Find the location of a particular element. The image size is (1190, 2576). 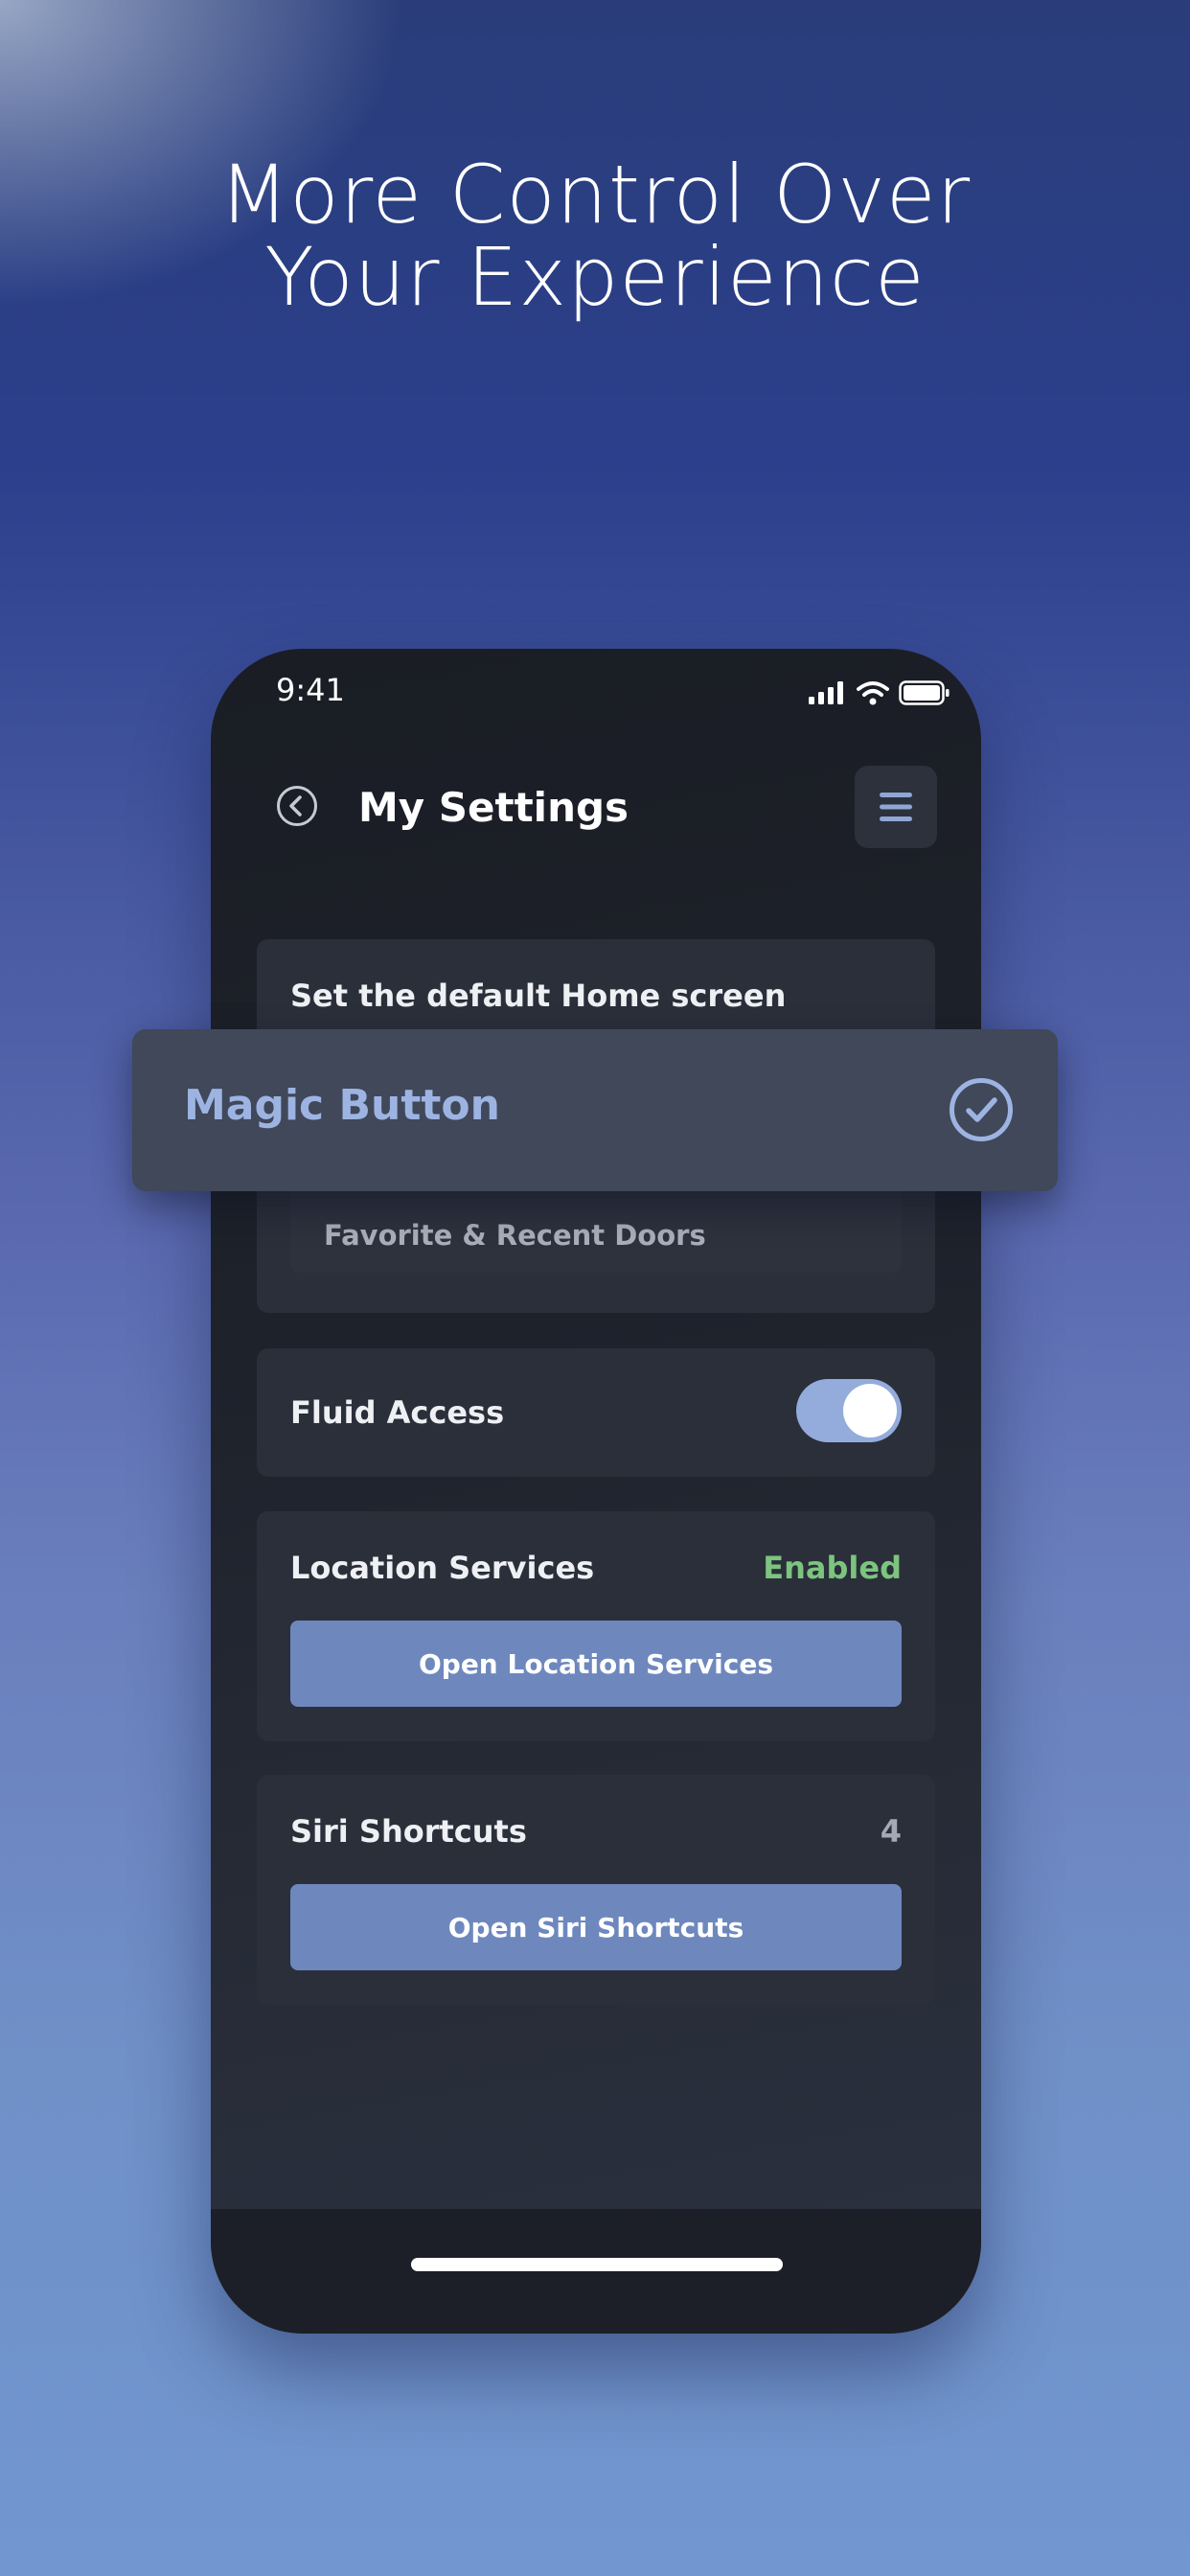

fluid-access-card: Fluid Access is located at coordinates (596, 1412).